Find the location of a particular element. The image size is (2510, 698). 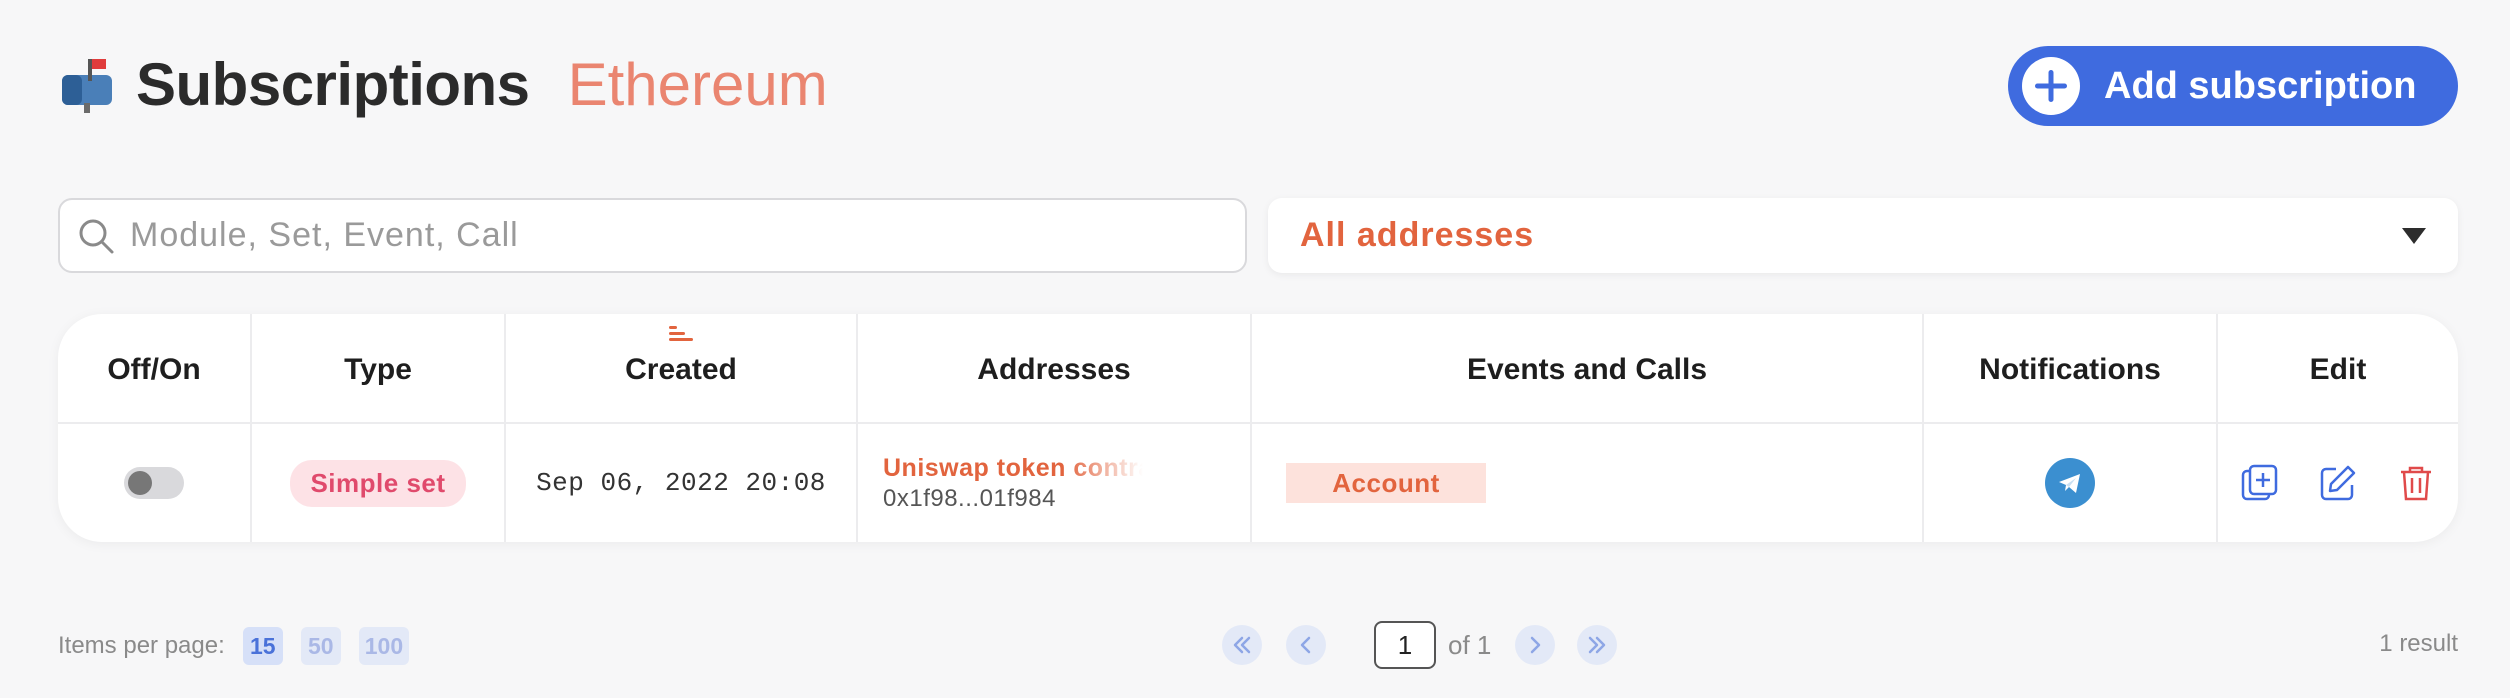

address-entry: Uniswap token contract 0x1f98...01f984 is located at coordinates (1013, 483).